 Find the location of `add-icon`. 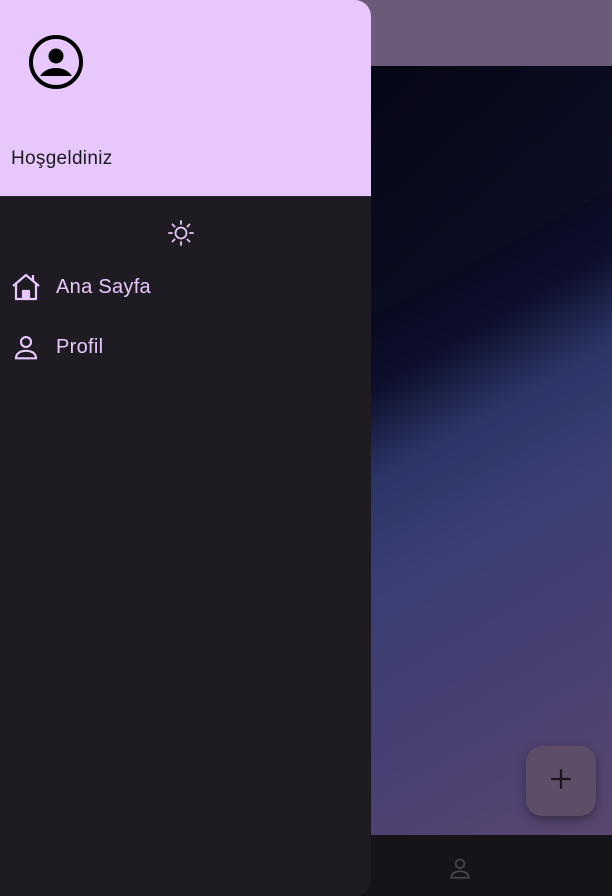

add-icon is located at coordinates (561, 781).